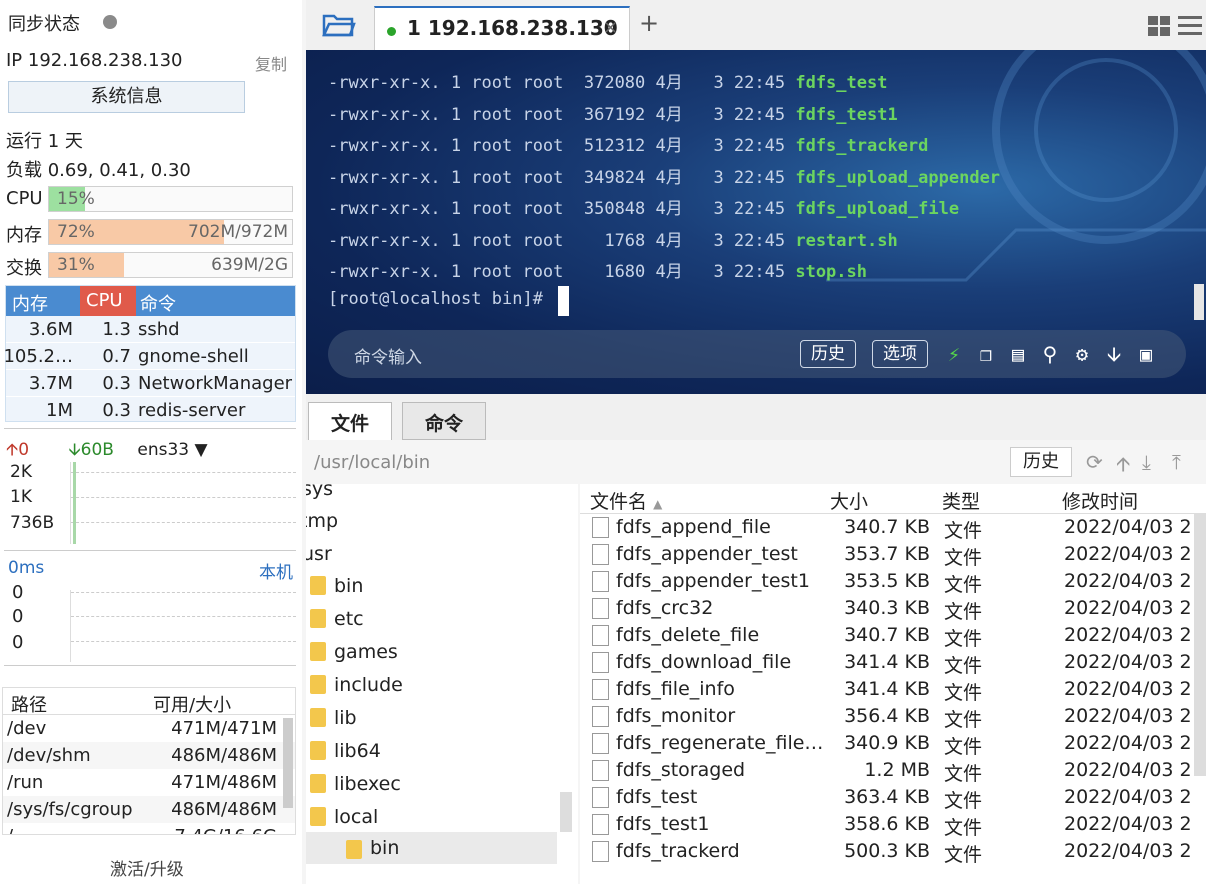 The height and width of the screenshot is (884, 1206). What do you see at coordinates (1100, 502) in the screenshot?
I see `col-mtime: 修改时间` at bounding box center [1100, 502].